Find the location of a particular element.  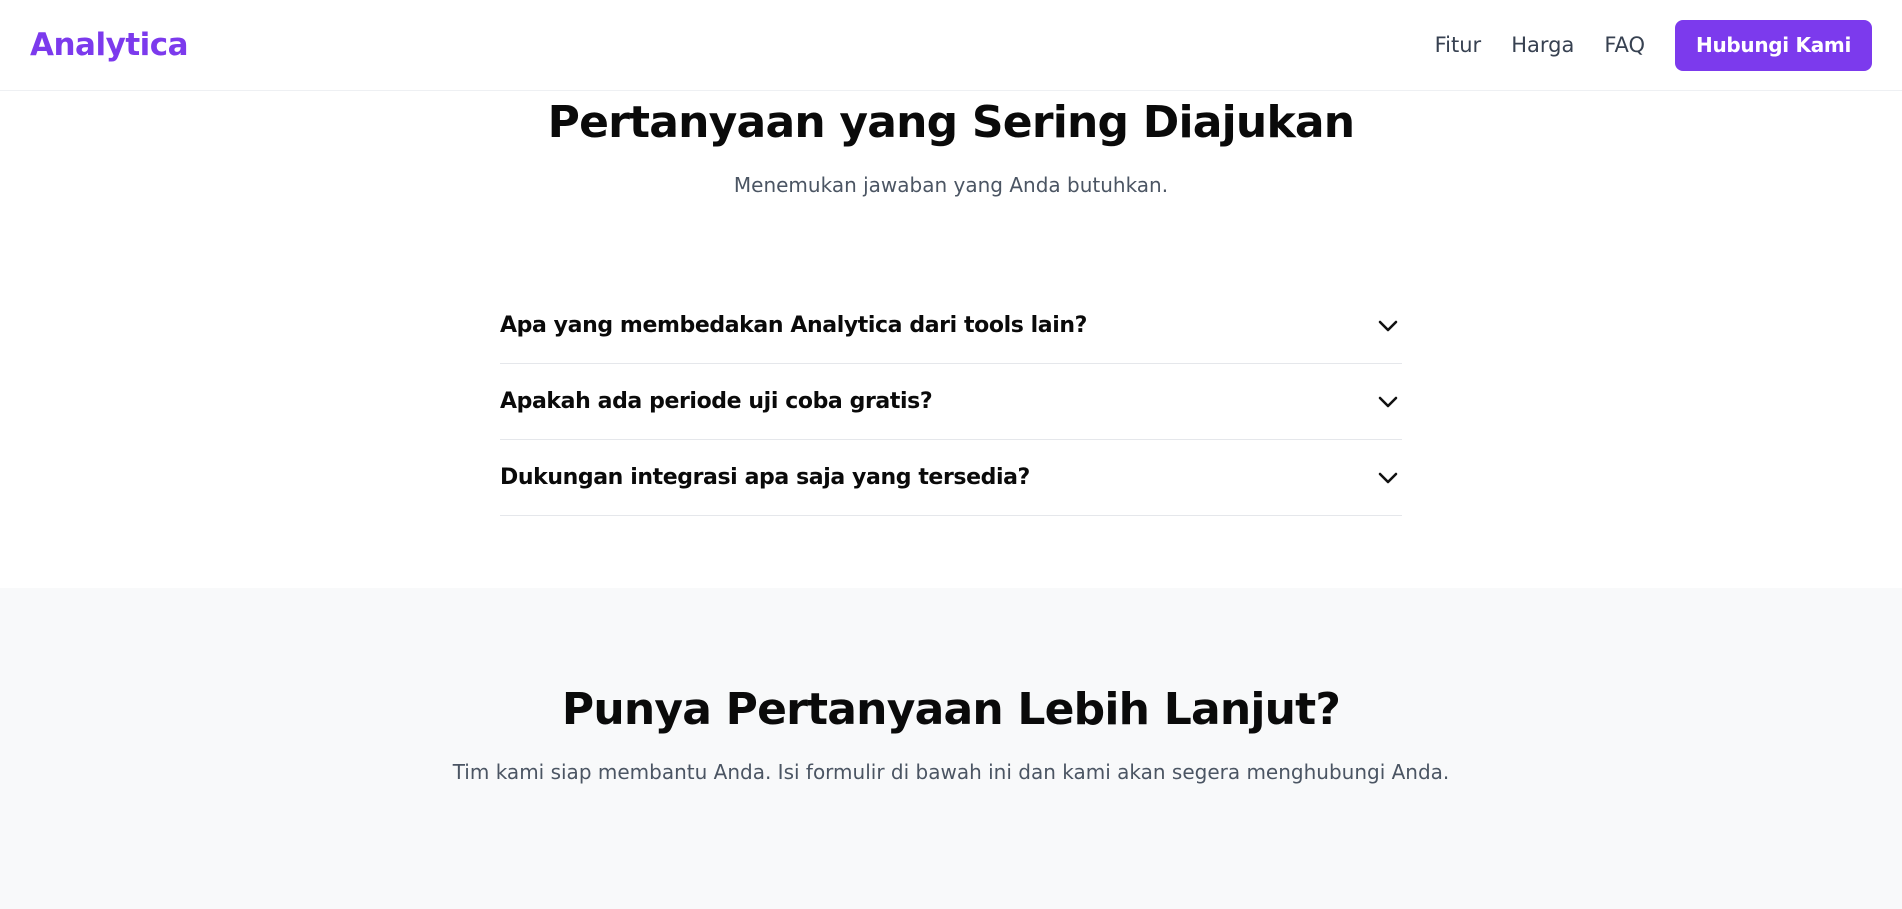

faq-subtitle: Menemukan jawaban yang Anda butuhkan. is located at coordinates (951, 185).